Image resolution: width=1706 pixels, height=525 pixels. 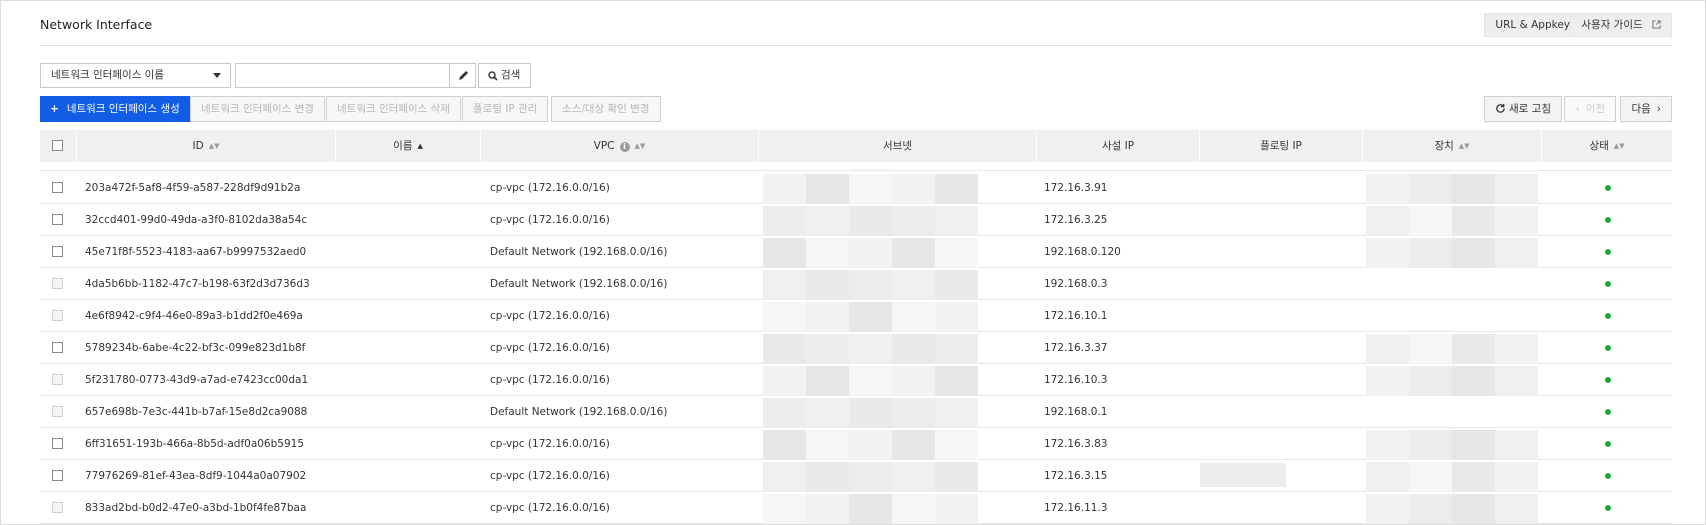 I want to click on cell-id: 6ff31651-193b-466a-8b5d-adf0a06b5915, so click(x=195, y=444).